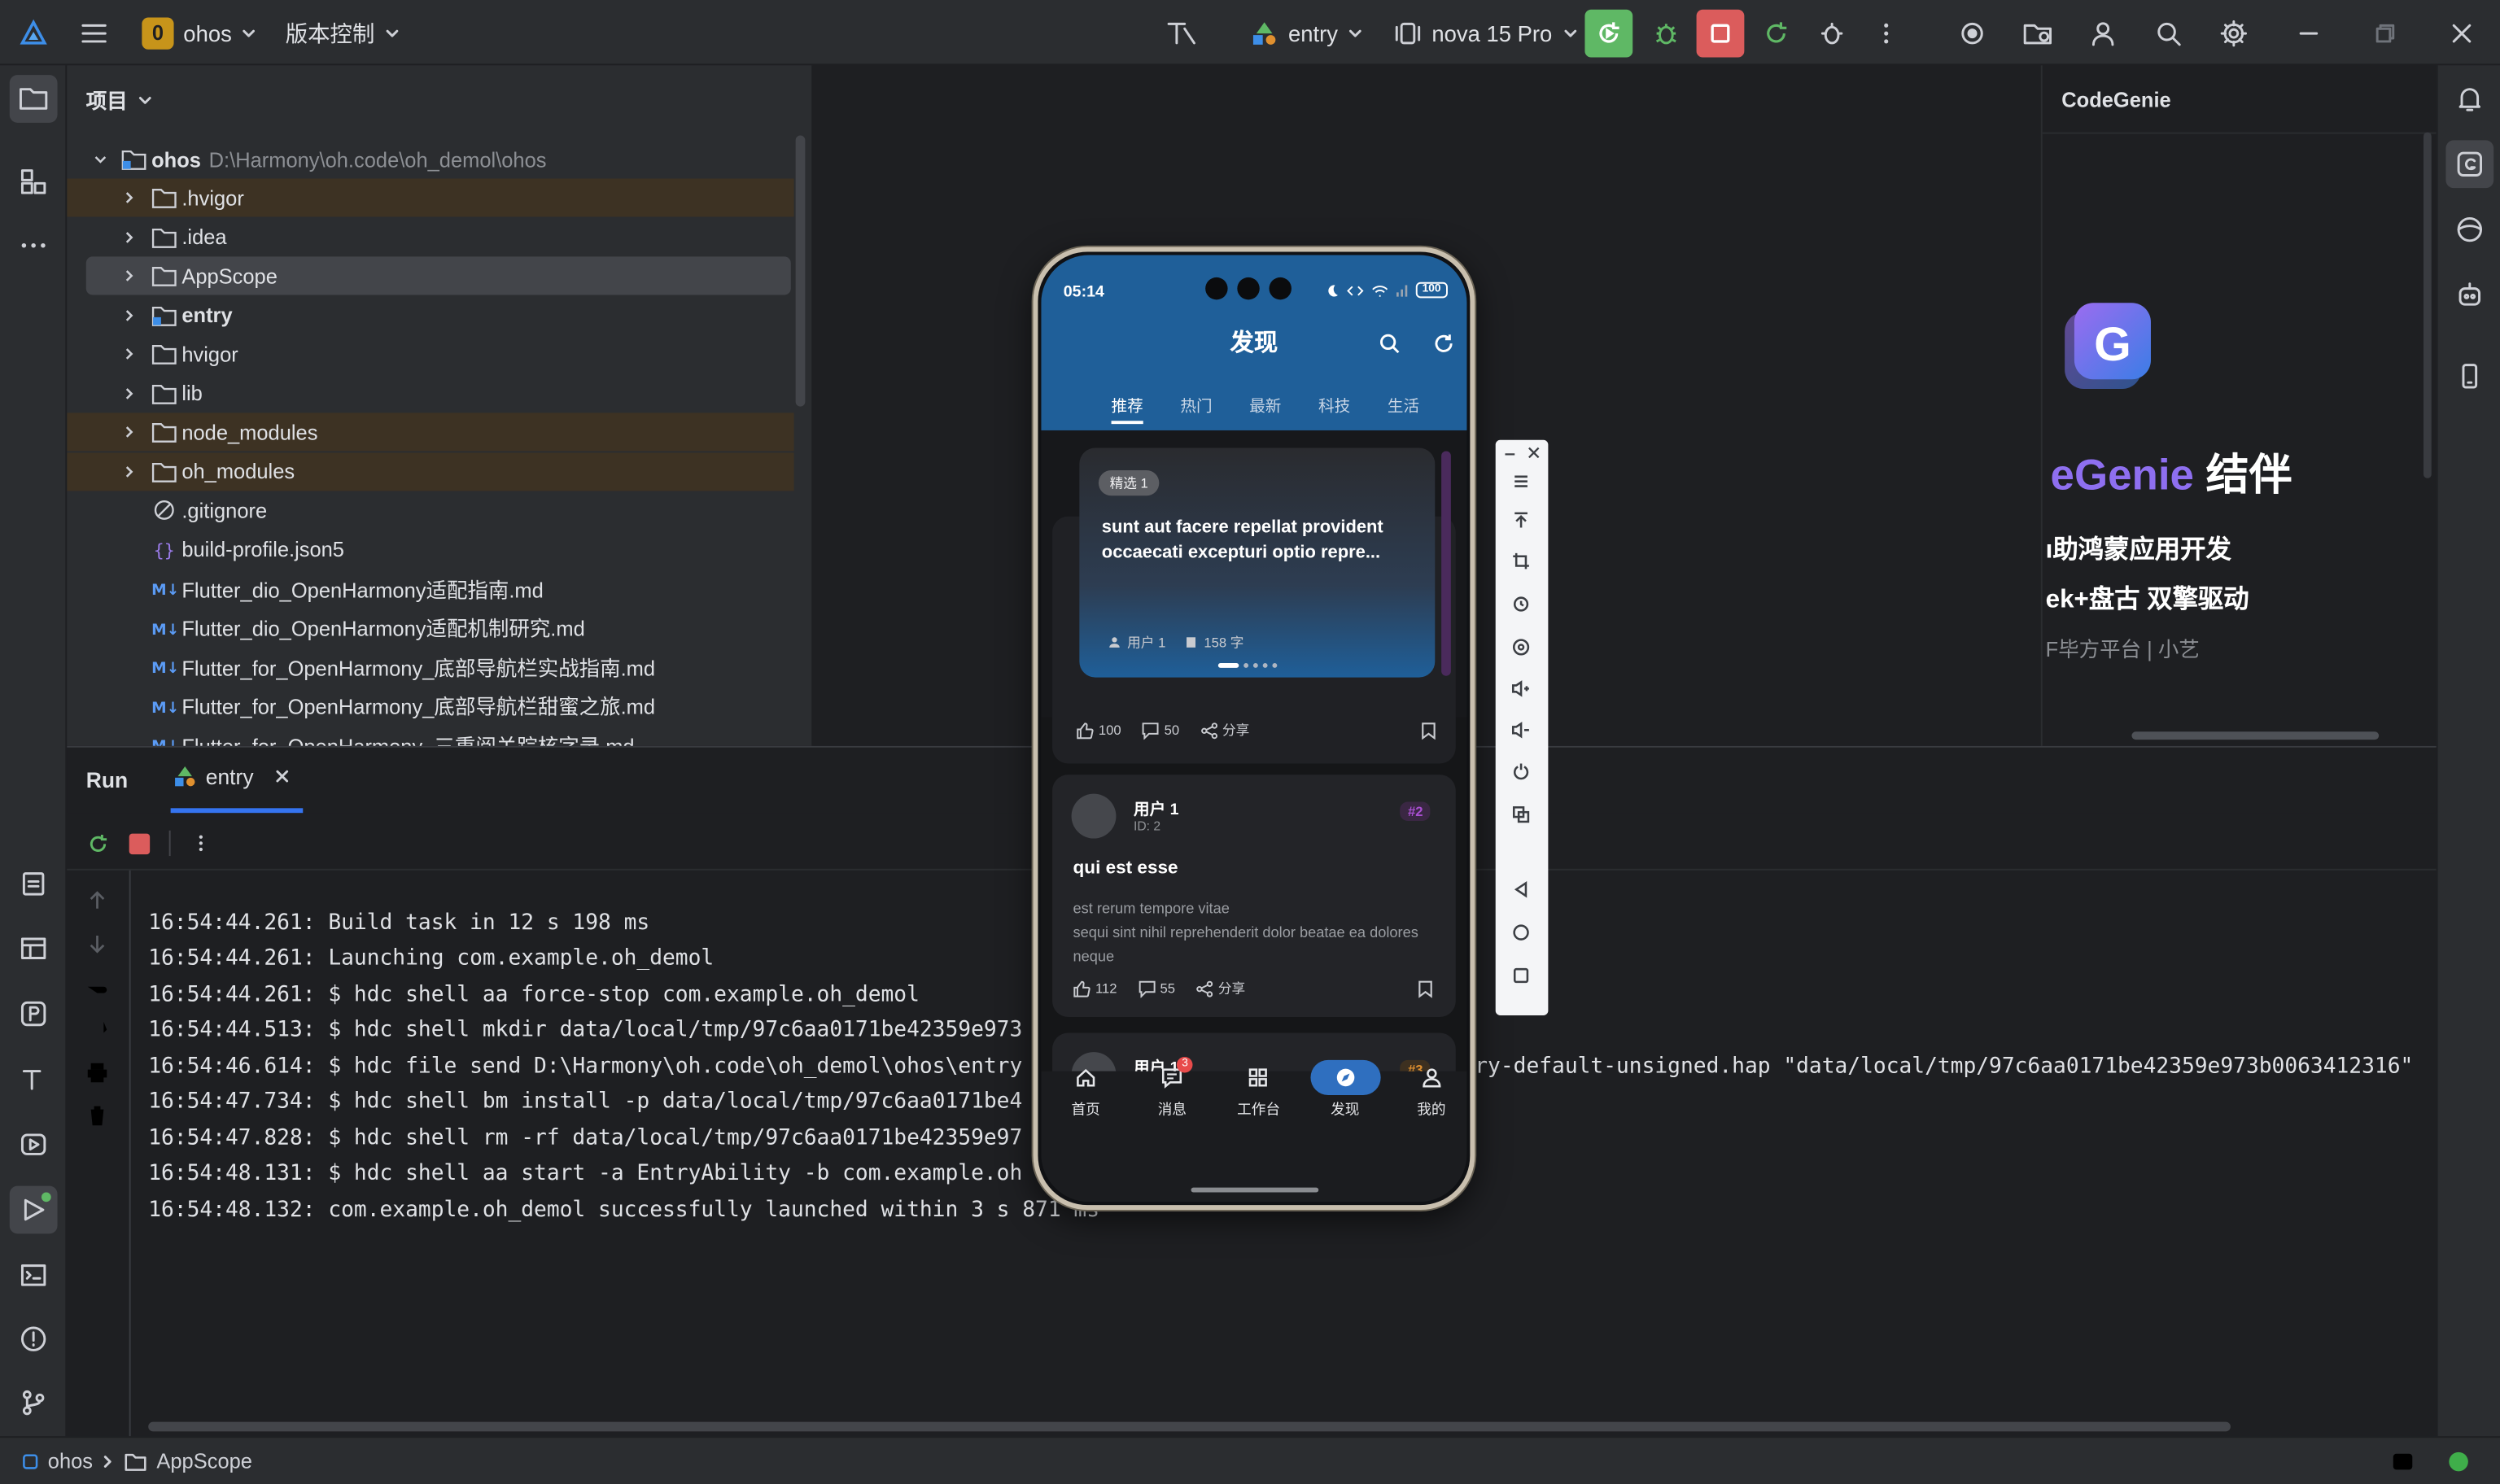  What do you see at coordinates (34, 1144) in the screenshot?
I see `services-tool-button` at bounding box center [34, 1144].